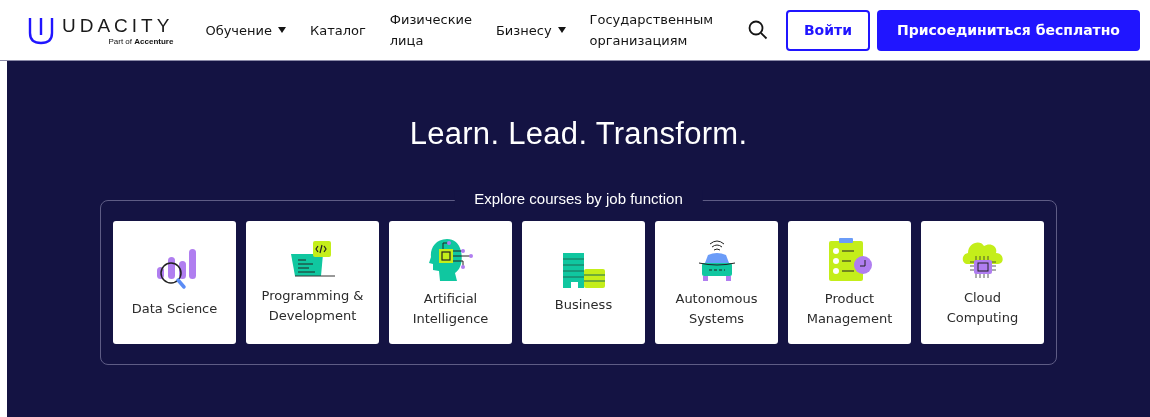  What do you see at coordinates (849, 259) in the screenshot?
I see `checklist-clock-icon` at bounding box center [849, 259].